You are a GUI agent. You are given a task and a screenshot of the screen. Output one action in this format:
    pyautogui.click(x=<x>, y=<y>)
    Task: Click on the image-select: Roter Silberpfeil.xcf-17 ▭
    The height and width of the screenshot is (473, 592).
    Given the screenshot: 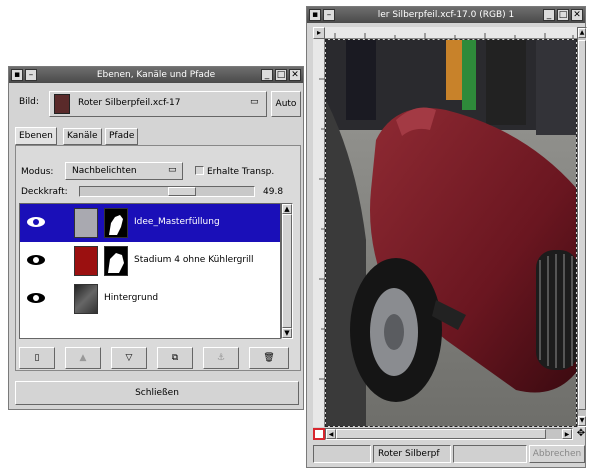 What is the action you would take?
    pyautogui.click(x=158, y=104)
    